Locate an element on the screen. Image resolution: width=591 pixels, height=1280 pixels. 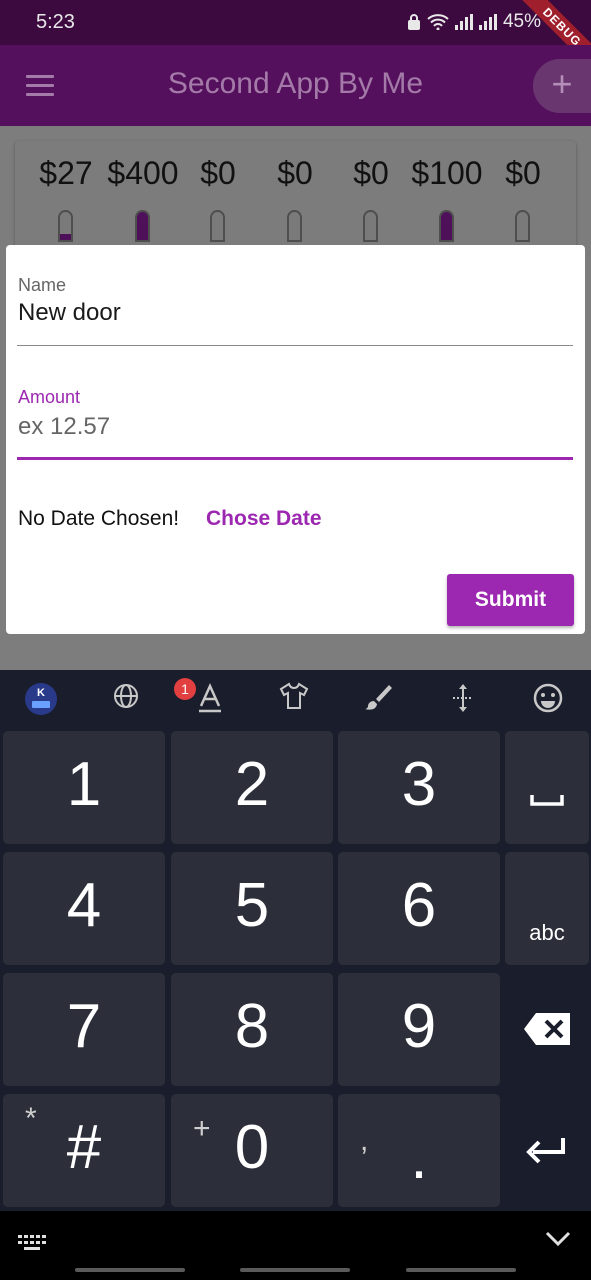
app-bar: Second App By Me + is located at coordinates (295, 85).